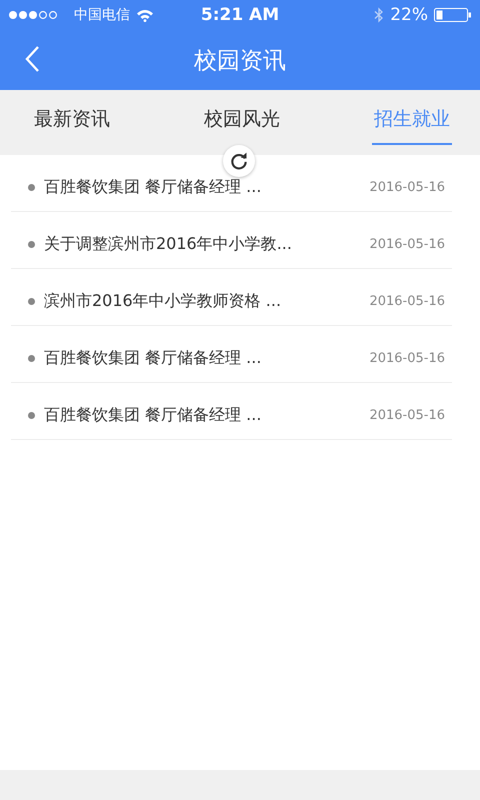 The height and width of the screenshot is (800, 480). What do you see at coordinates (72, 117) in the screenshot?
I see `tab: 最新资讯` at bounding box center [72, 117].